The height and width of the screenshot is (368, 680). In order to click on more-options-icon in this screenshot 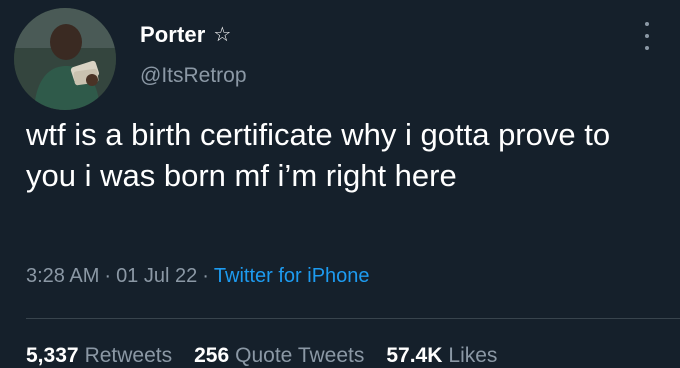, I will do `click(647, 36)`.